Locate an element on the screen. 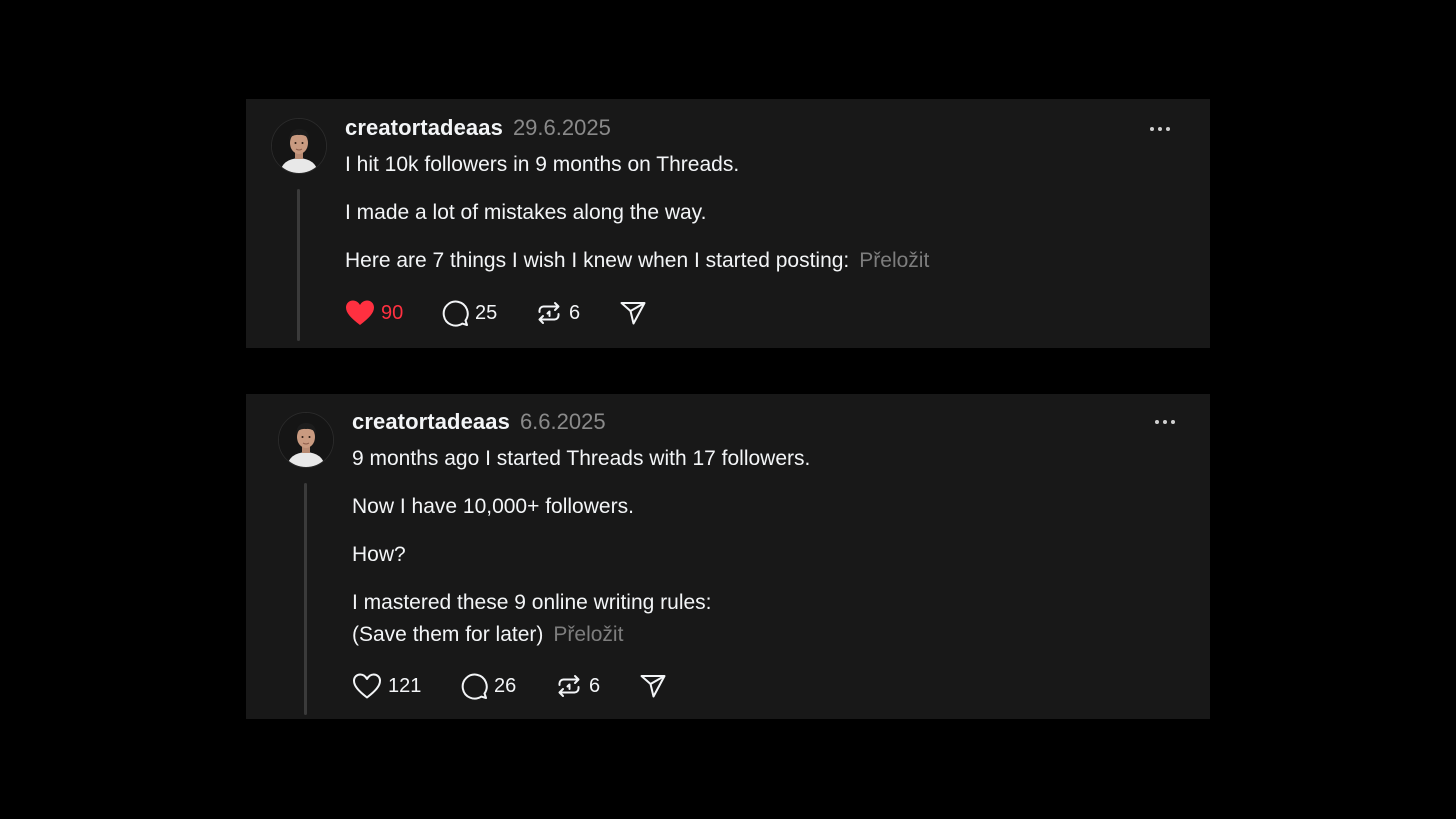 The height and width of the screenshot is (819, 1456). like-button: 90 is located at coordinates (393, 313).